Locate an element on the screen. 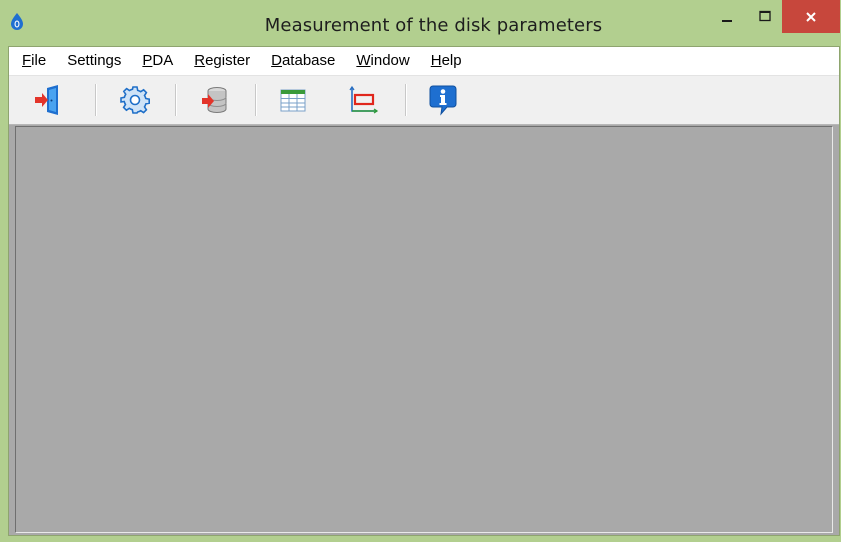 This screenshot has width=841, height=542. title-bar: Measurement of the disk parameters is located at coordinates (420, 23).